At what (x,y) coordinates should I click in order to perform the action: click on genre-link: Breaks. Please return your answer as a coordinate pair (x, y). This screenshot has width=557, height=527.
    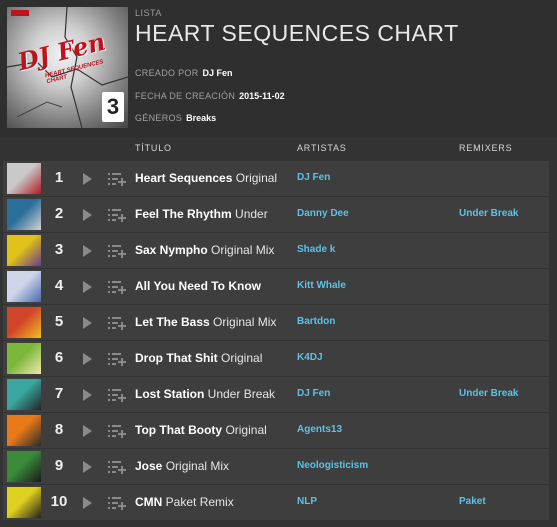
    Looking at the image, I should click on (201, 118).